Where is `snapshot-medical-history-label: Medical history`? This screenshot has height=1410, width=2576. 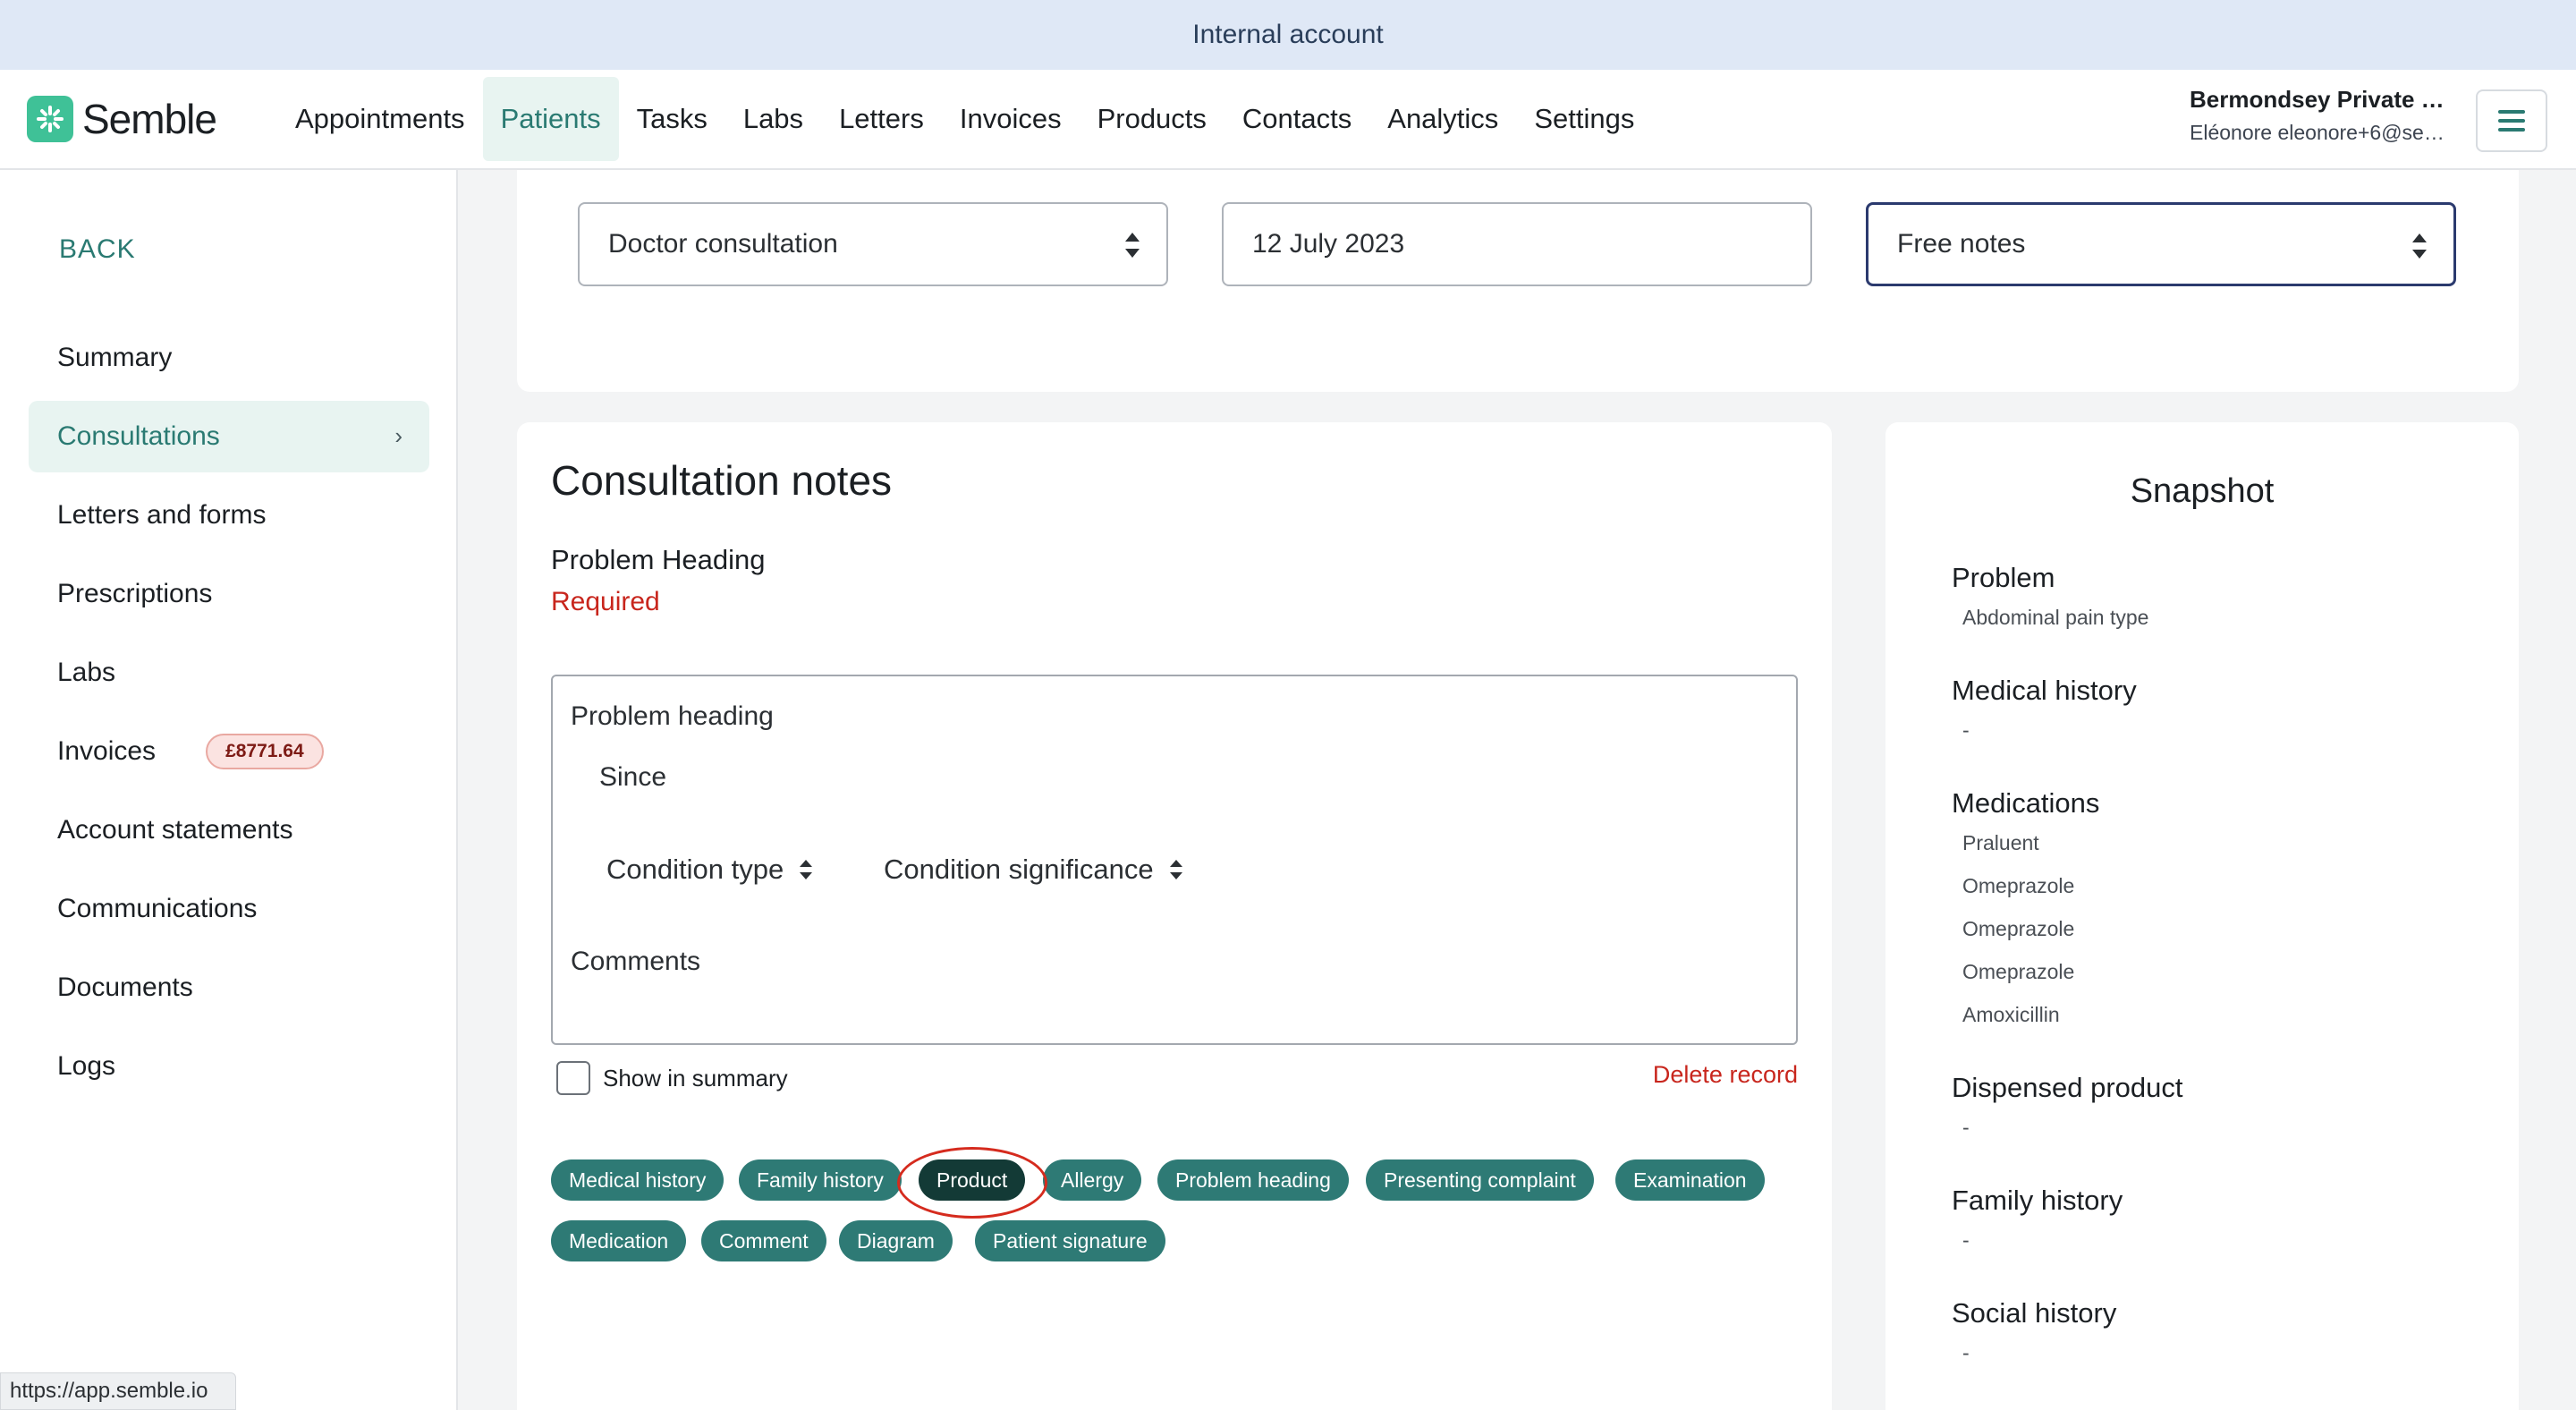
snapshot-medical-history-label: Medical history is located at coordinates (2044, 690).